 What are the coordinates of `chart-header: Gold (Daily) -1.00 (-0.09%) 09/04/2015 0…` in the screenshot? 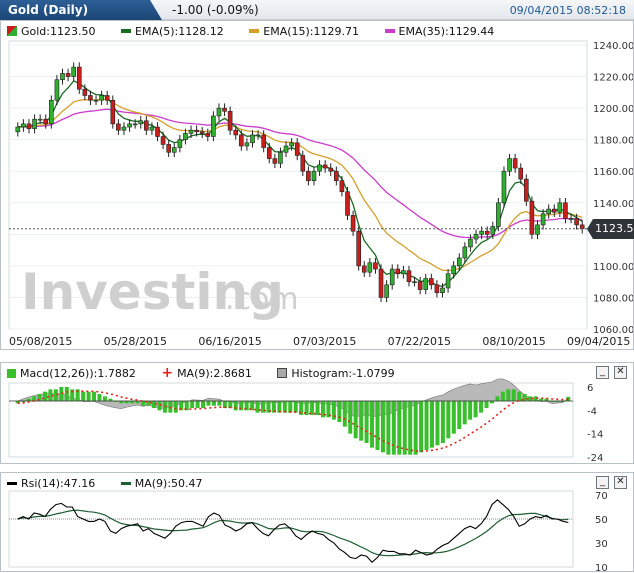 It's located at (317, 10).